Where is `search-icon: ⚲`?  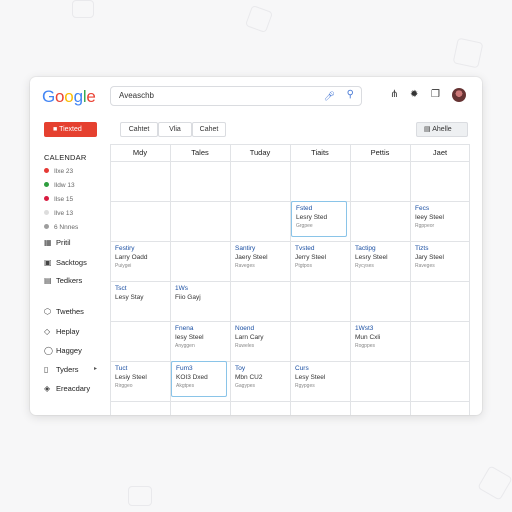 search-icon: ⚲ is located at coordinates (350, 94).